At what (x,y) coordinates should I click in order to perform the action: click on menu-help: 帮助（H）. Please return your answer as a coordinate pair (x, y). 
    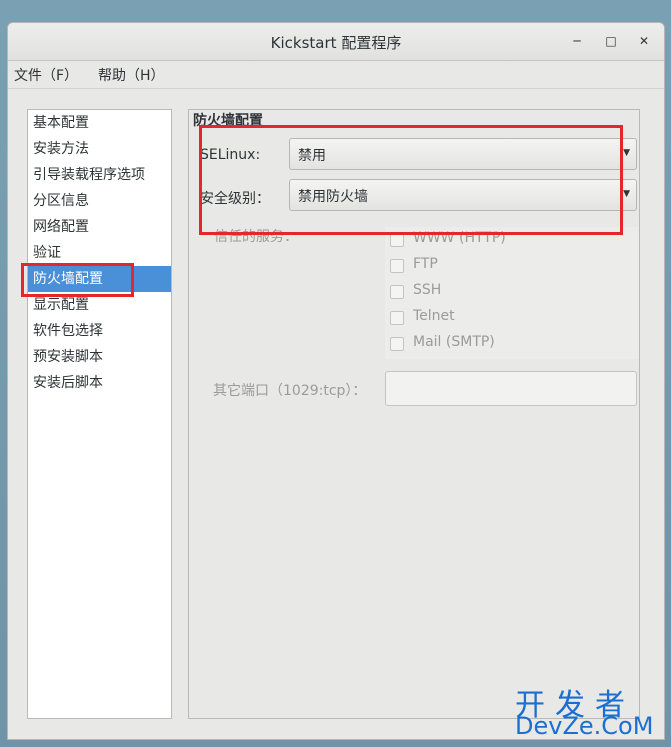
    Looking at the image, I should click on (131, 75).